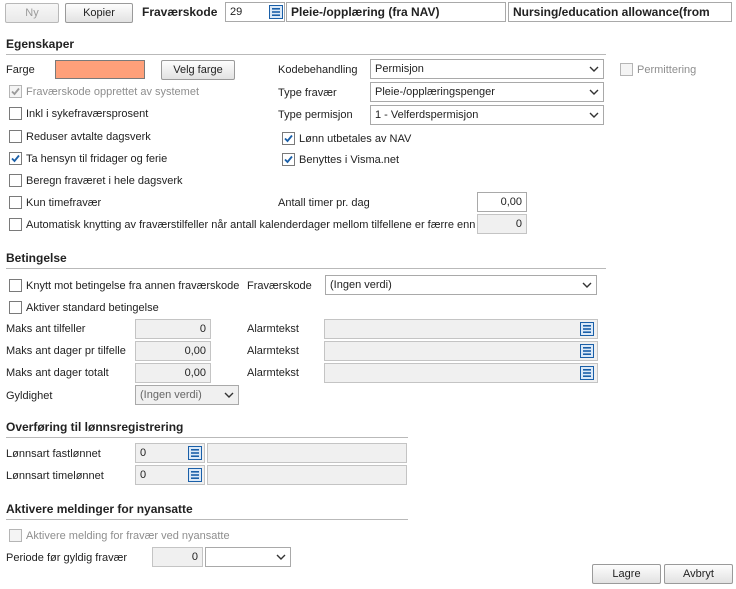 The image size is (736, 589). I want to click on condition-code-select: (Ingen verdi), so click(461, 285).